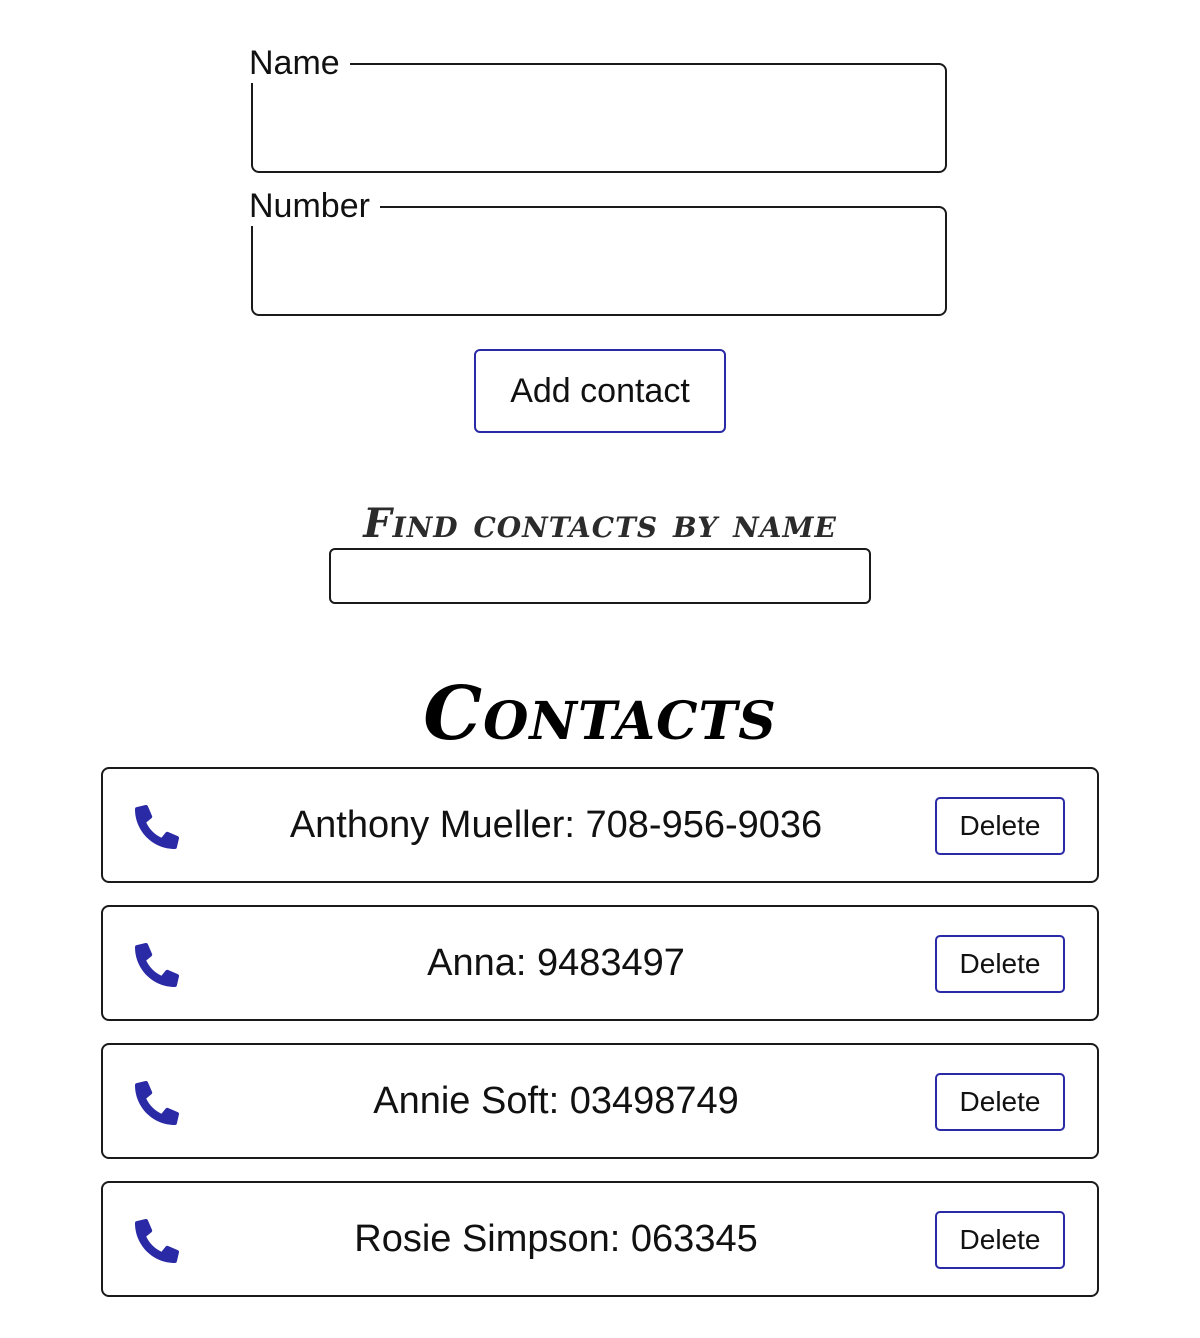 The width and height of the screenshot is (1200, 1338). I want to click on number-fieldset: Number, so click(598, 251).